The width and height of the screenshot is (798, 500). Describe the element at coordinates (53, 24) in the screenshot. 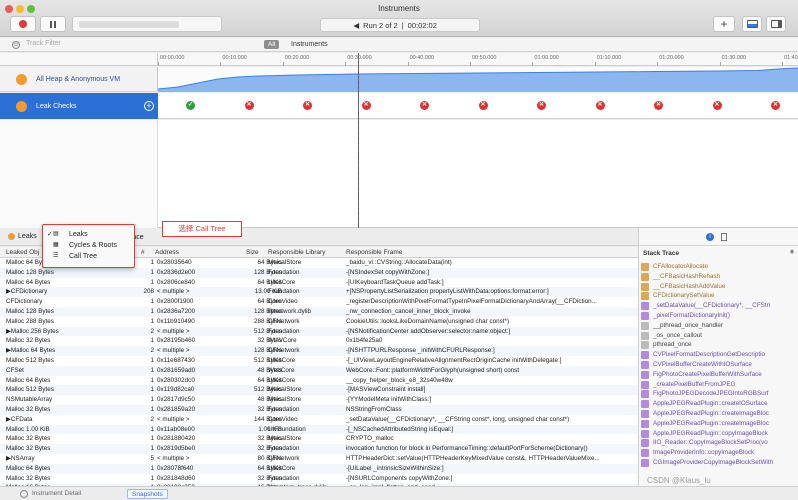

I see `pause-button` at that location.